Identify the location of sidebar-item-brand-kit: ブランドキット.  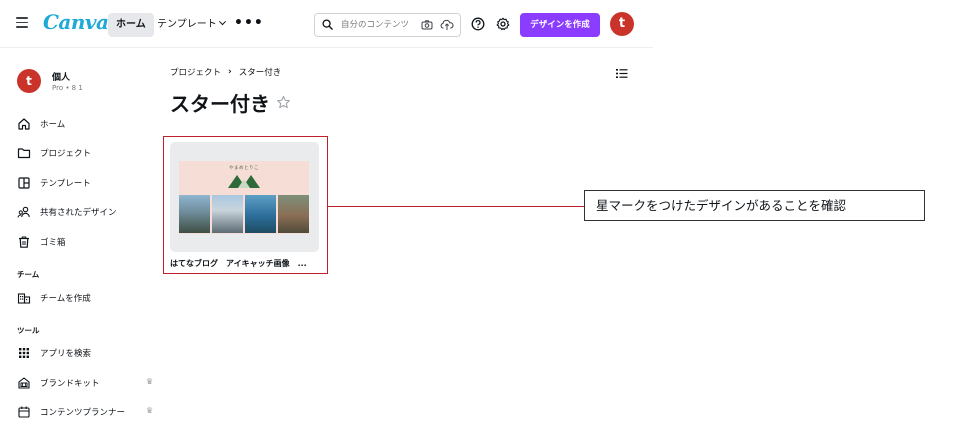
(58, 383).